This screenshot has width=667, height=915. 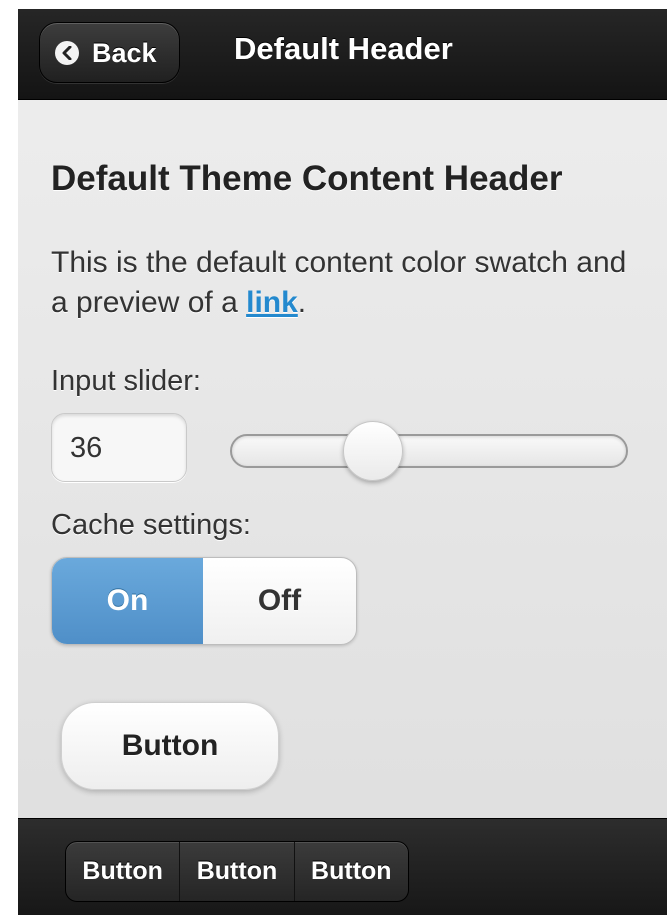 I want to click on main-button: Button, so click(x=170, y=746).